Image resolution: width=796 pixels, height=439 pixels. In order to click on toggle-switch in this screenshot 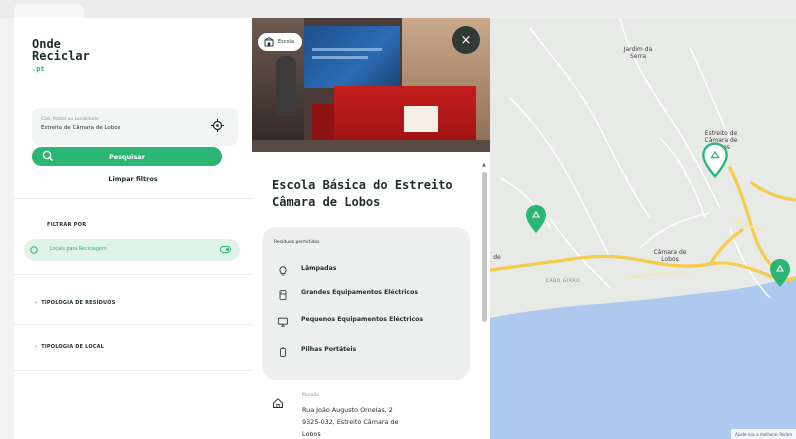, I will do `click(225, 249)`.